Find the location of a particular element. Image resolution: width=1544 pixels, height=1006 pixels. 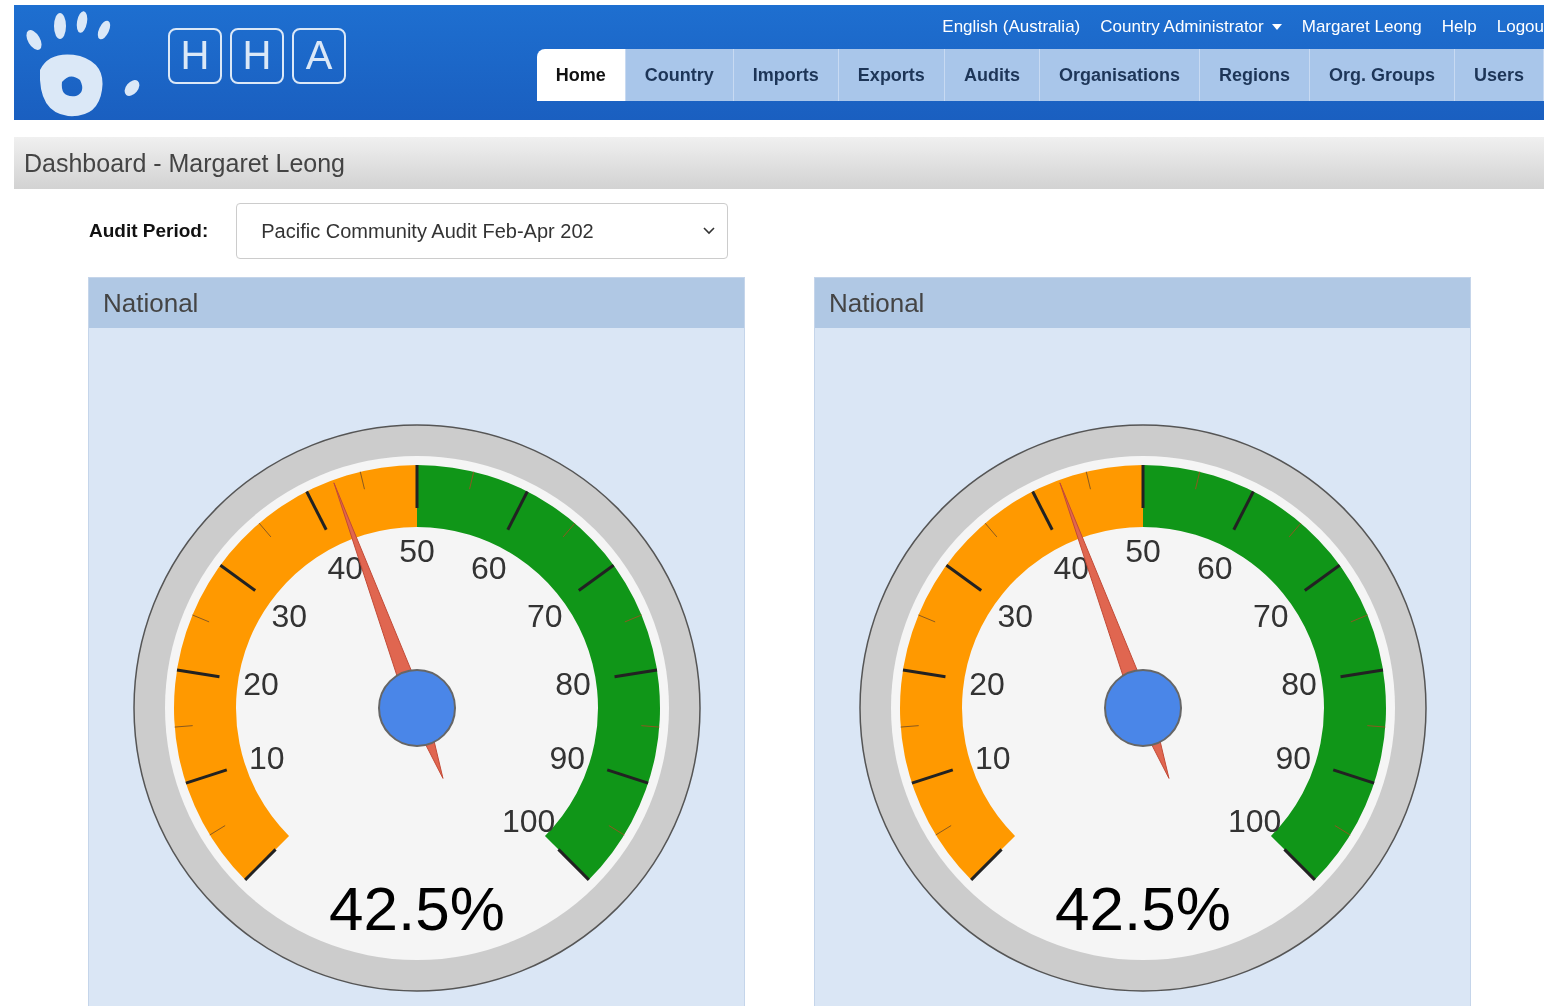

top-link: Logou is located at coordinates (1520, 27).